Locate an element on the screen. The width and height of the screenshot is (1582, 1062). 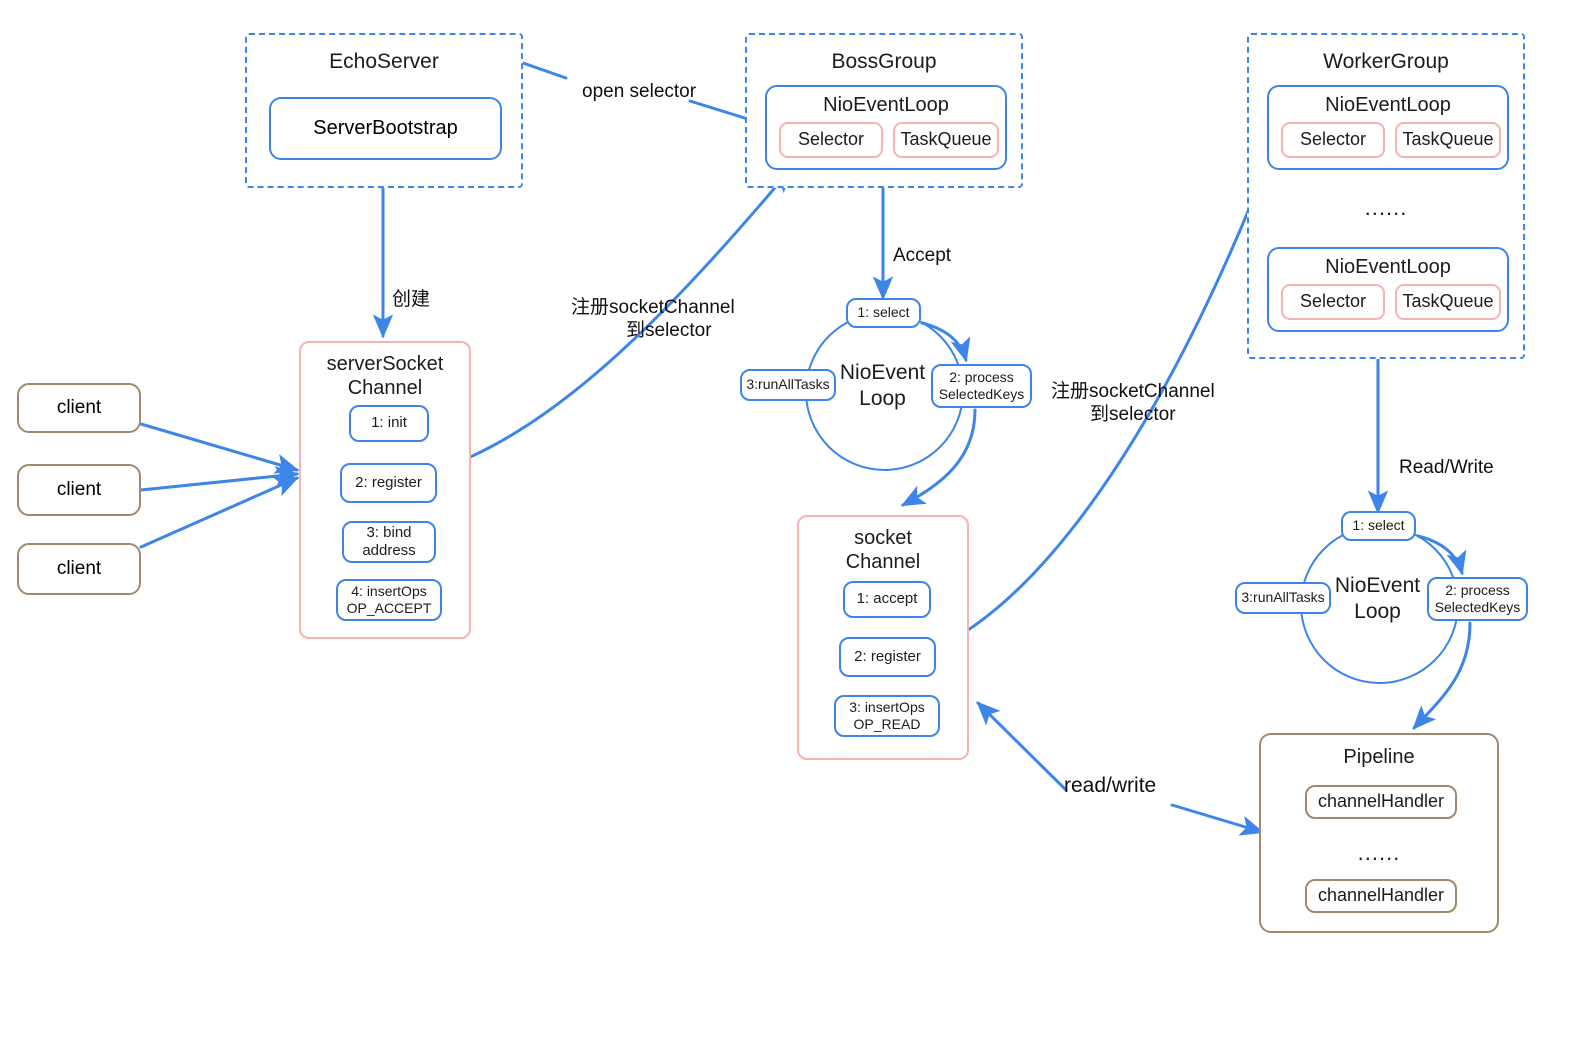
client-box-3: client is located at coordinates (79, 569).